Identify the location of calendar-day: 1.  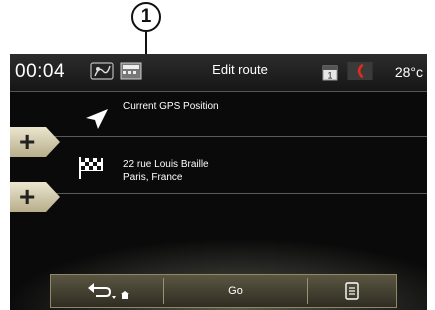
(329, 76).